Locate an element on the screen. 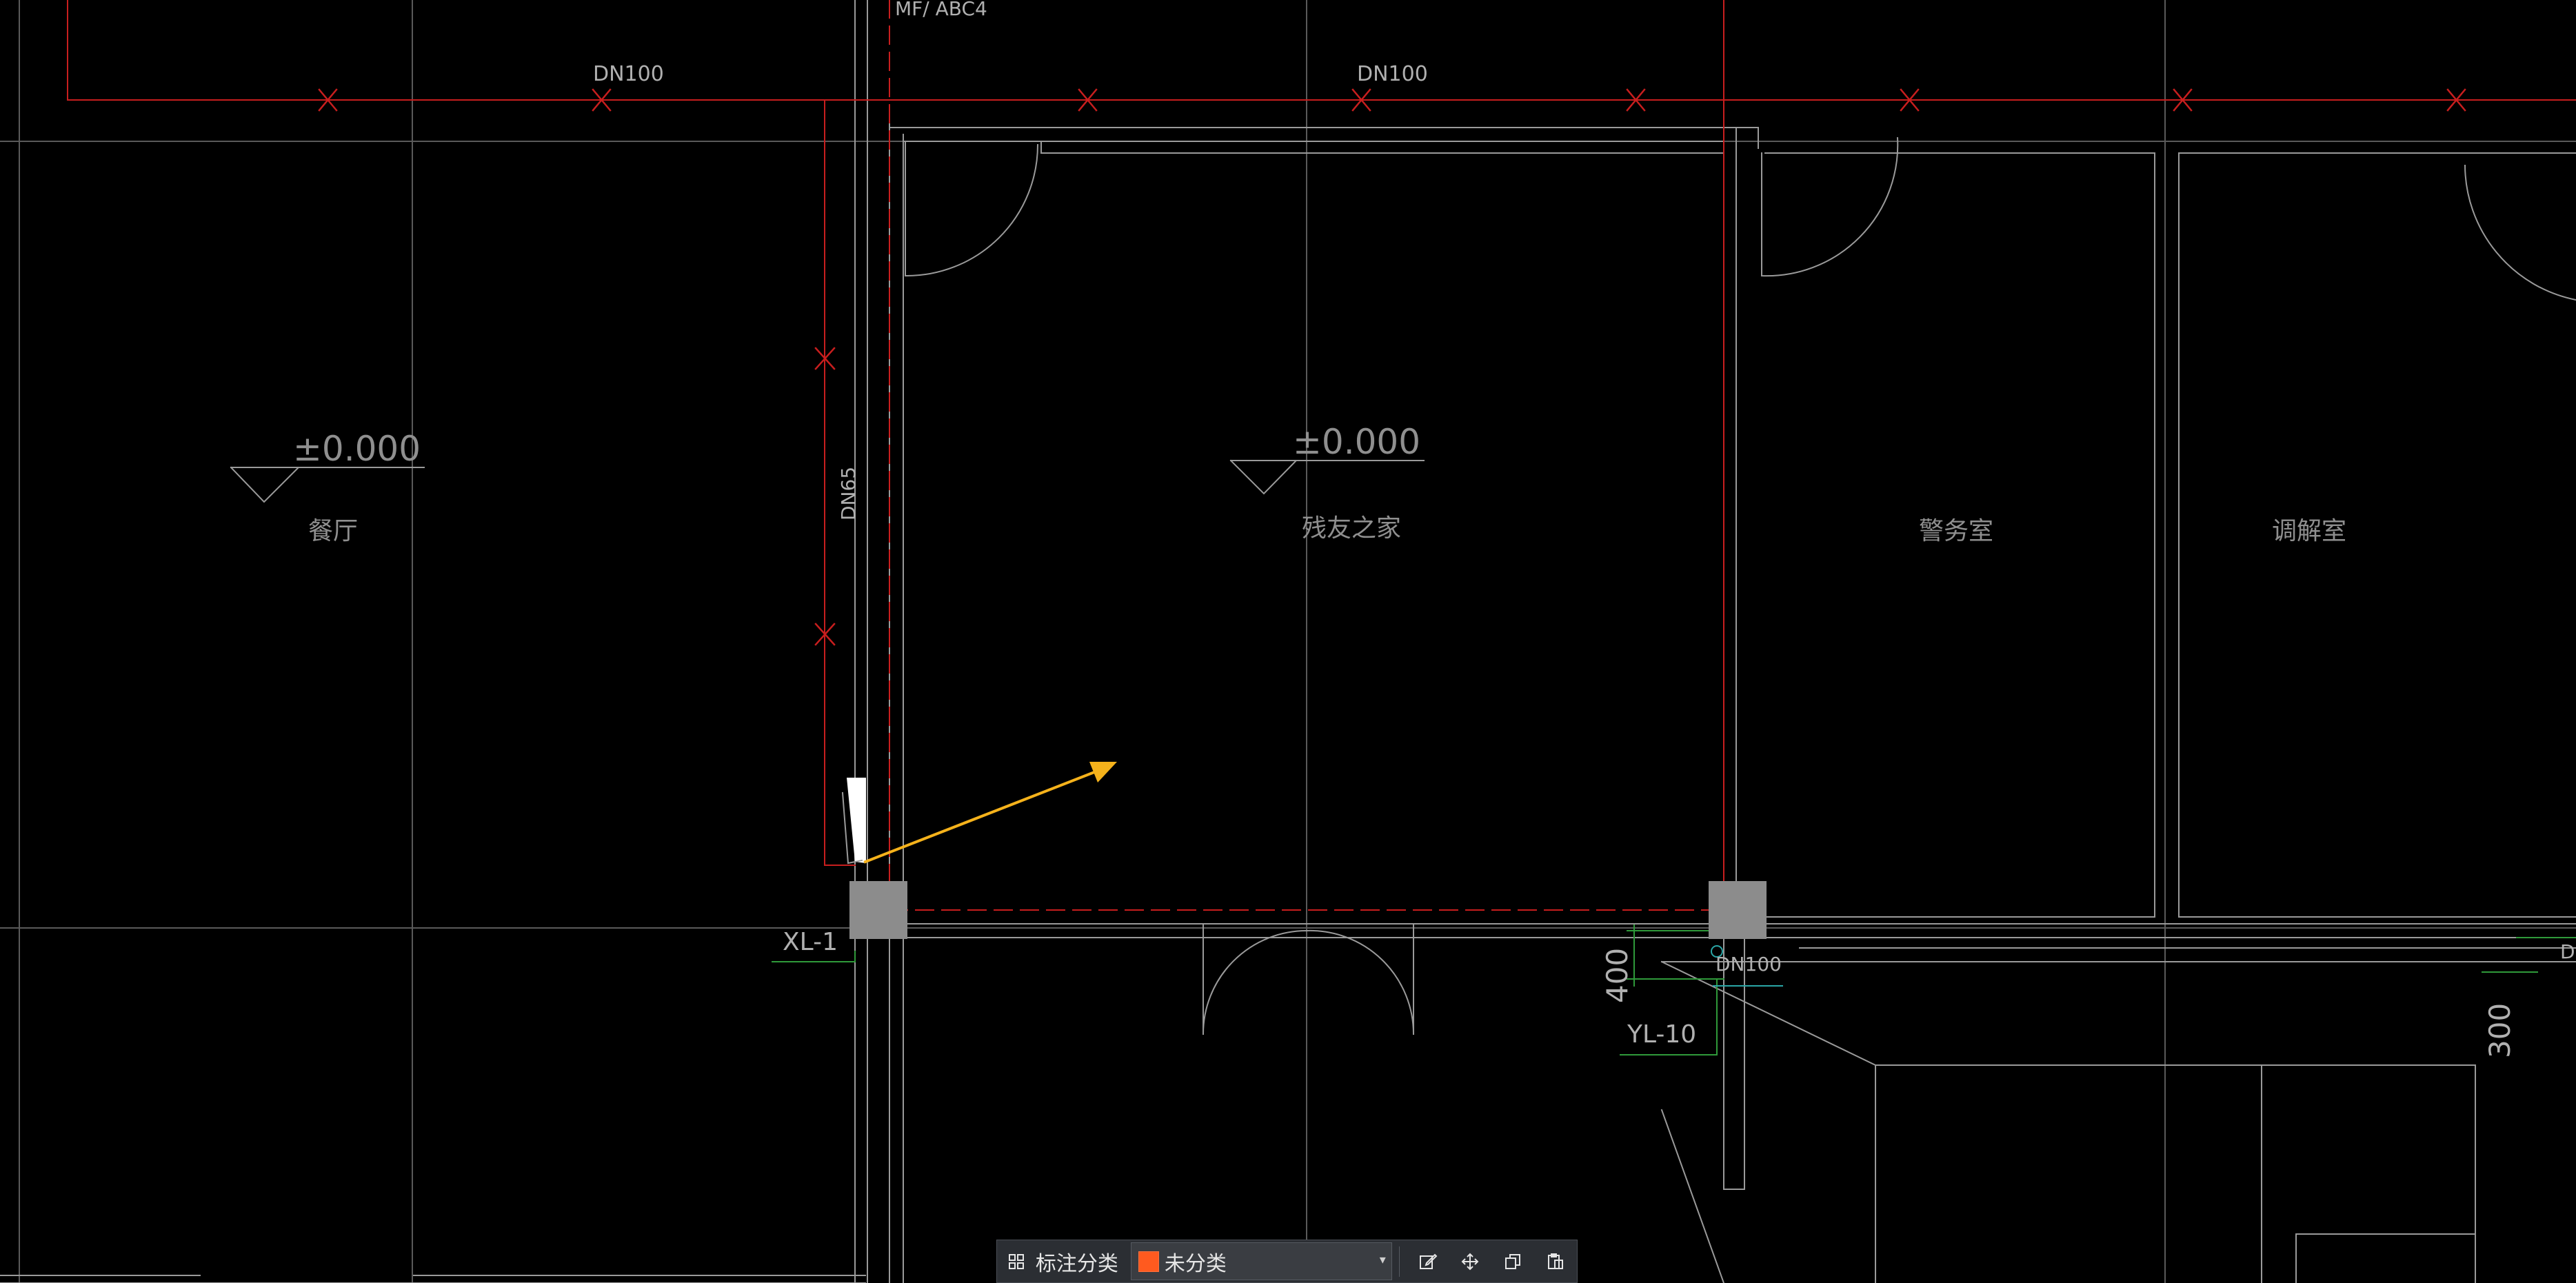  tag-yl10: YL-10 is located at coordinates (1661, 1034).